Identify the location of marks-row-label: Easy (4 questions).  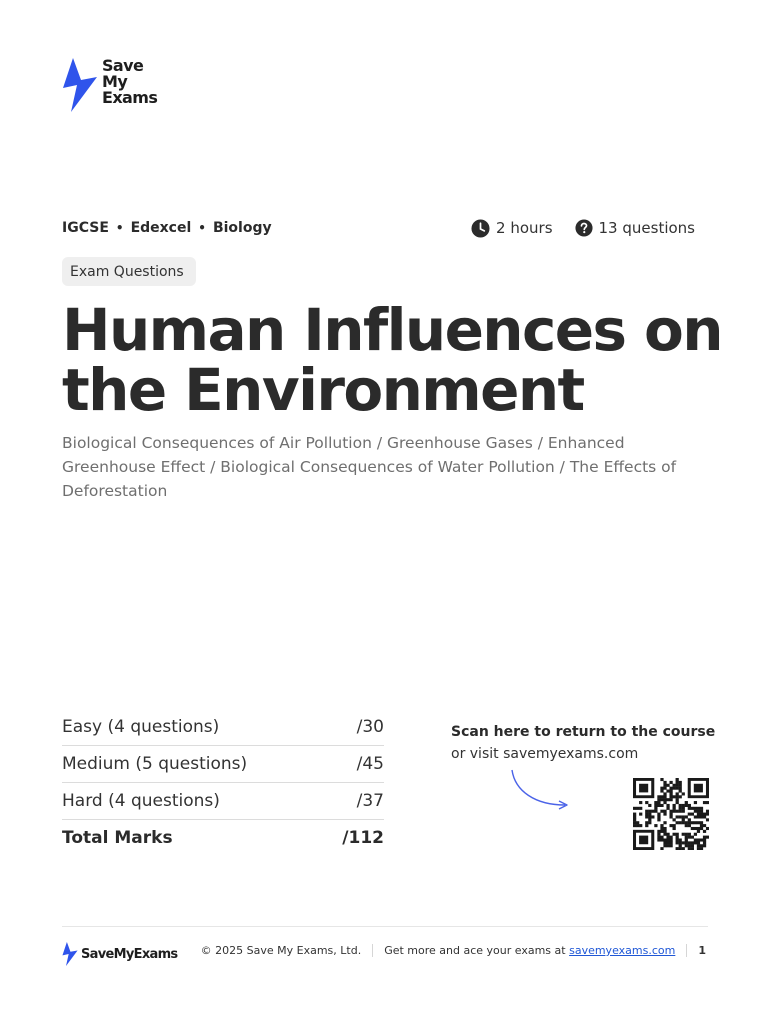
(141, 727).